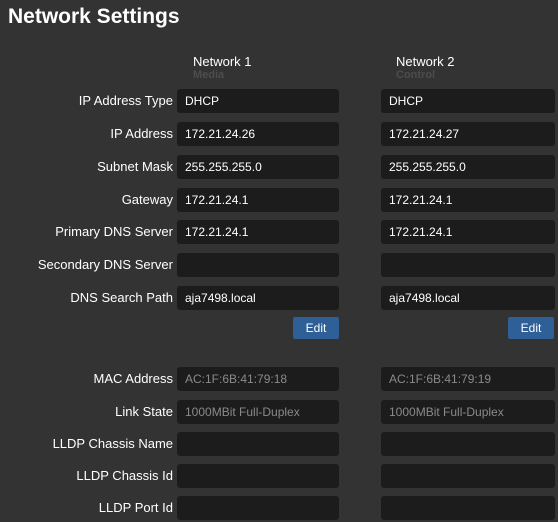 This screenshot has height=522, width=558. I want to click on network-2-header: Network 2 Control, so click(425, 67).